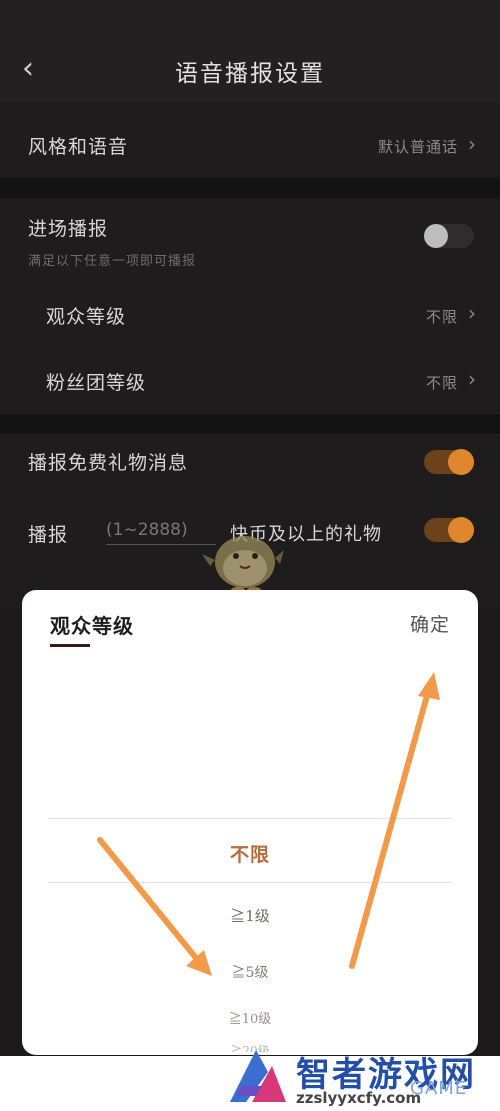 The image size is (500, 1111). What do you see at coordinates (48, 535) in the screenshot?
I see `gift-threshold-label: 播报` at bounding box center [48, 535].